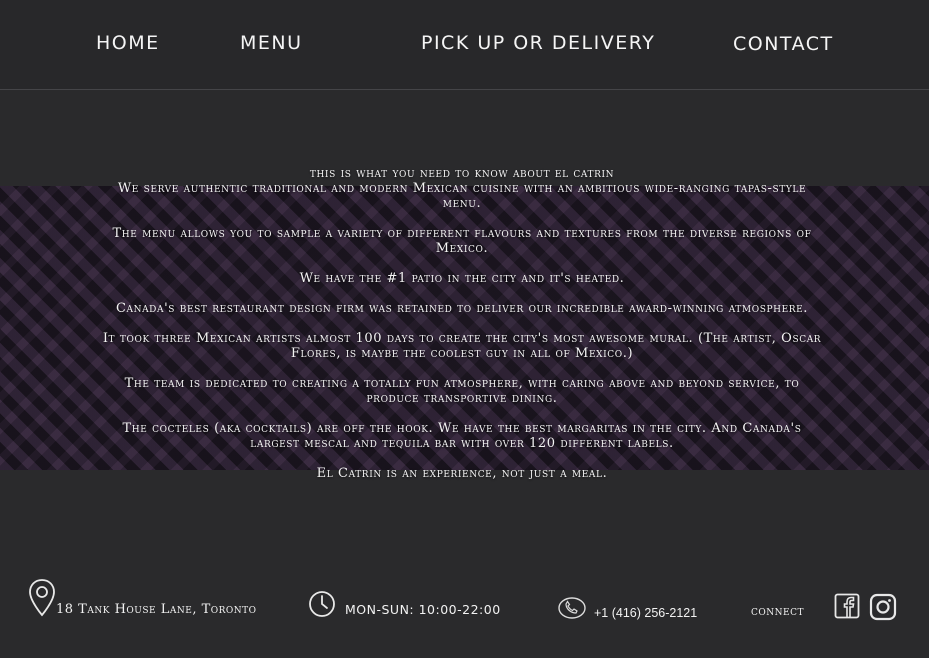 This screenshot has width=929, height=658. Describe the element at coordinates (538, 43) in the screenshot. I see `nav-pickup-delivery-link: PICK UP OR DELIVERY` at that location.